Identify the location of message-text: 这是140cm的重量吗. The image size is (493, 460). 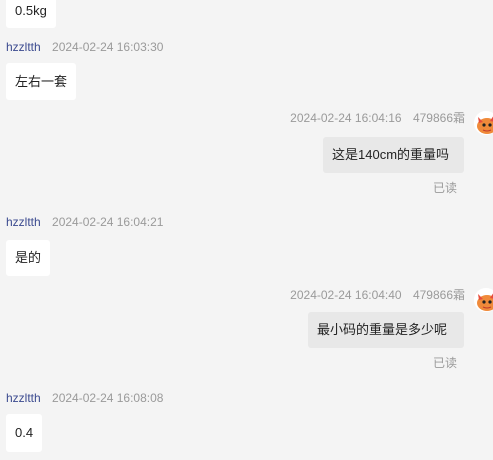
(391, 154).